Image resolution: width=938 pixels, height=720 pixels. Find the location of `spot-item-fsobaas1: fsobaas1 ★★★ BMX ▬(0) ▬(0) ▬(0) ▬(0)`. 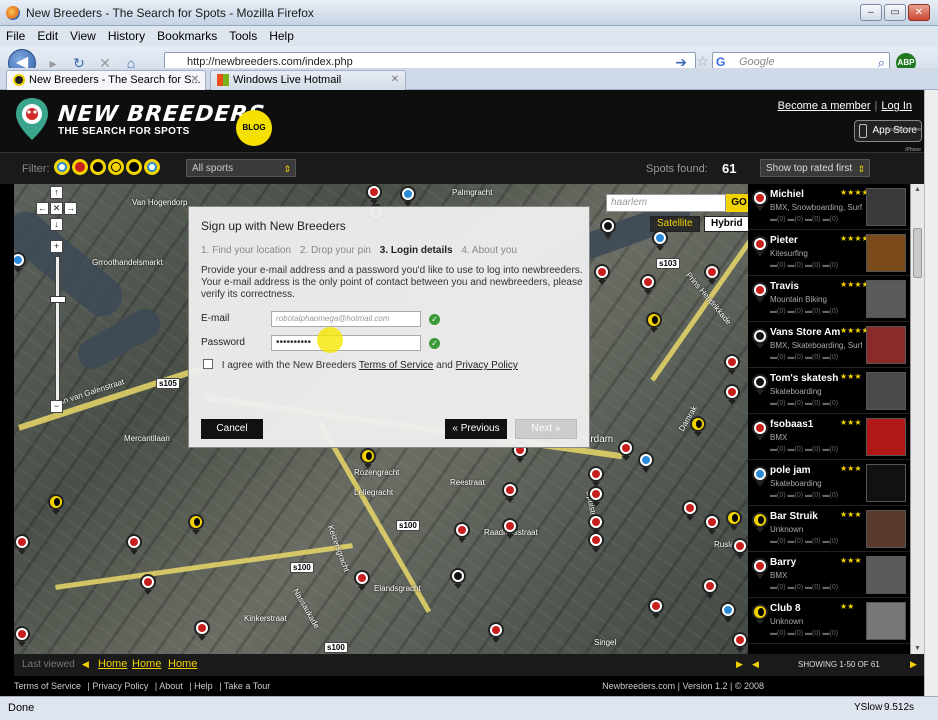

spot-item-fsobaas1: fsobaas1 ★★★ BMX ▬(0) ▬(0) ▬(0) ▬(0) is located at coordinates (836, 437).